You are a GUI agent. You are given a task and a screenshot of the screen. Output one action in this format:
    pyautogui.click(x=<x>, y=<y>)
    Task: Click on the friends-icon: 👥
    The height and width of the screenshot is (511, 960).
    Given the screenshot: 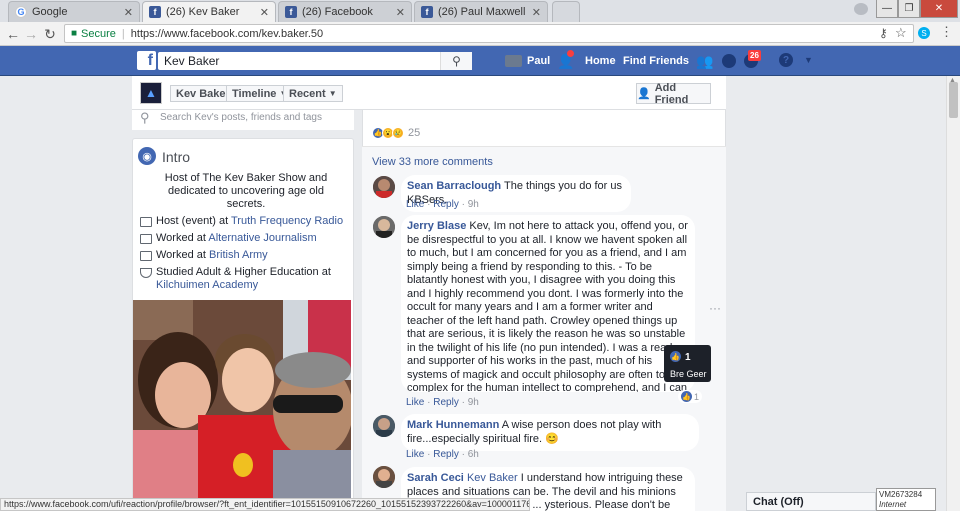 What is the action you would take?
    pyautogui.click(x=704, y=61)
    